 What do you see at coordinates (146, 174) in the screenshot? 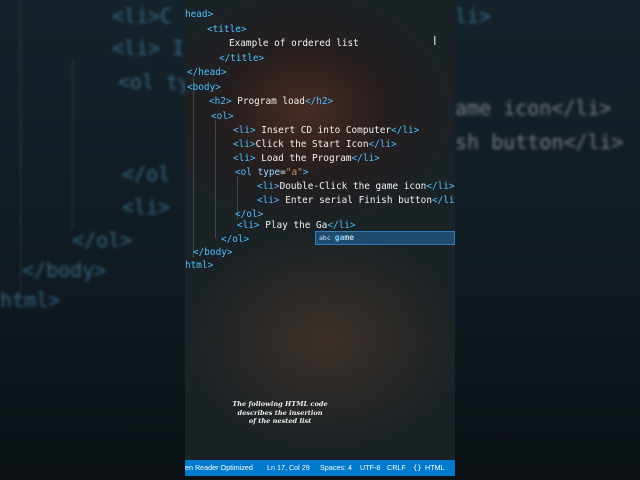
I see `bg-code-line: </ol` at bounding box center [146, 174].